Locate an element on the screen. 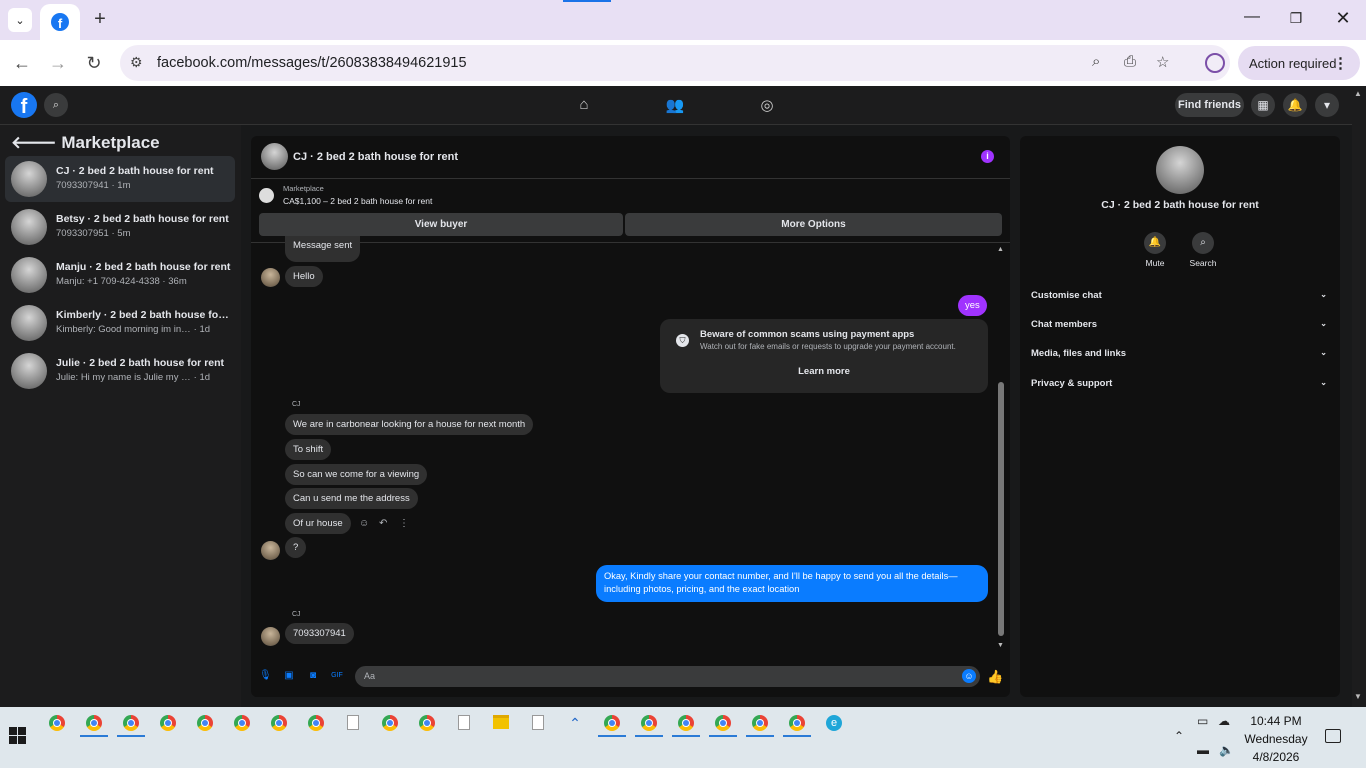  view-buyer-button: View buyer is located at coordinates (441, 224).